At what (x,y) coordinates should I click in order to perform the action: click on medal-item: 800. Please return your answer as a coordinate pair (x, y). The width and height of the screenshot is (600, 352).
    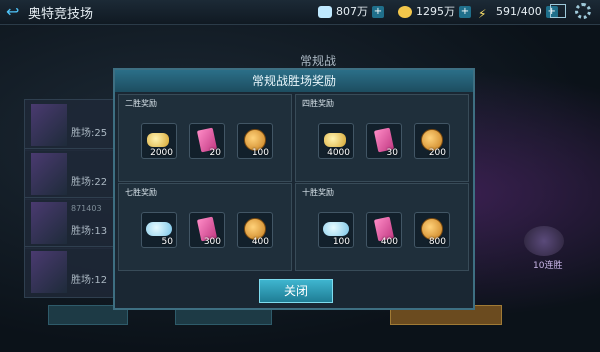
    Looking at the image, I should click on (432, 230).